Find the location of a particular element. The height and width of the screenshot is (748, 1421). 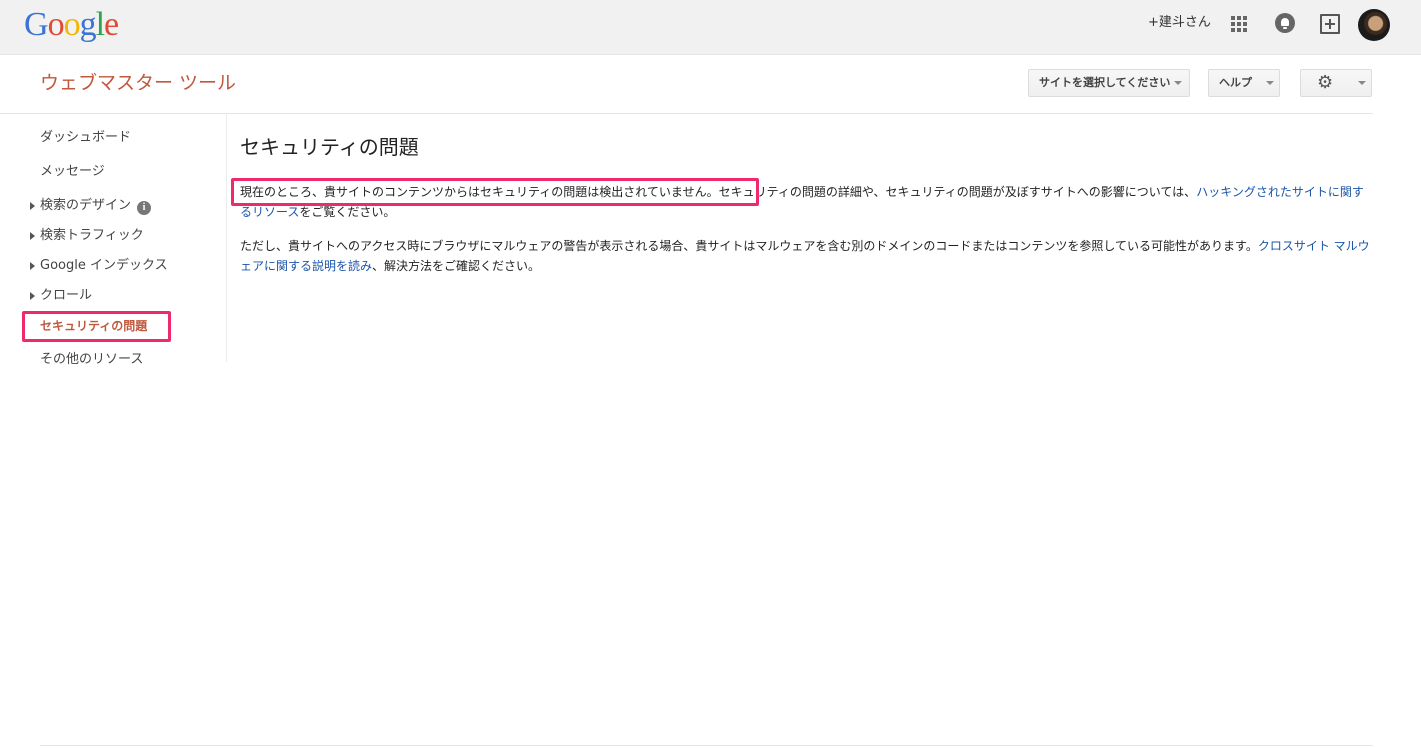

site-select-dropdown: サイトを選択してください is located at coordinates (1109, 83).